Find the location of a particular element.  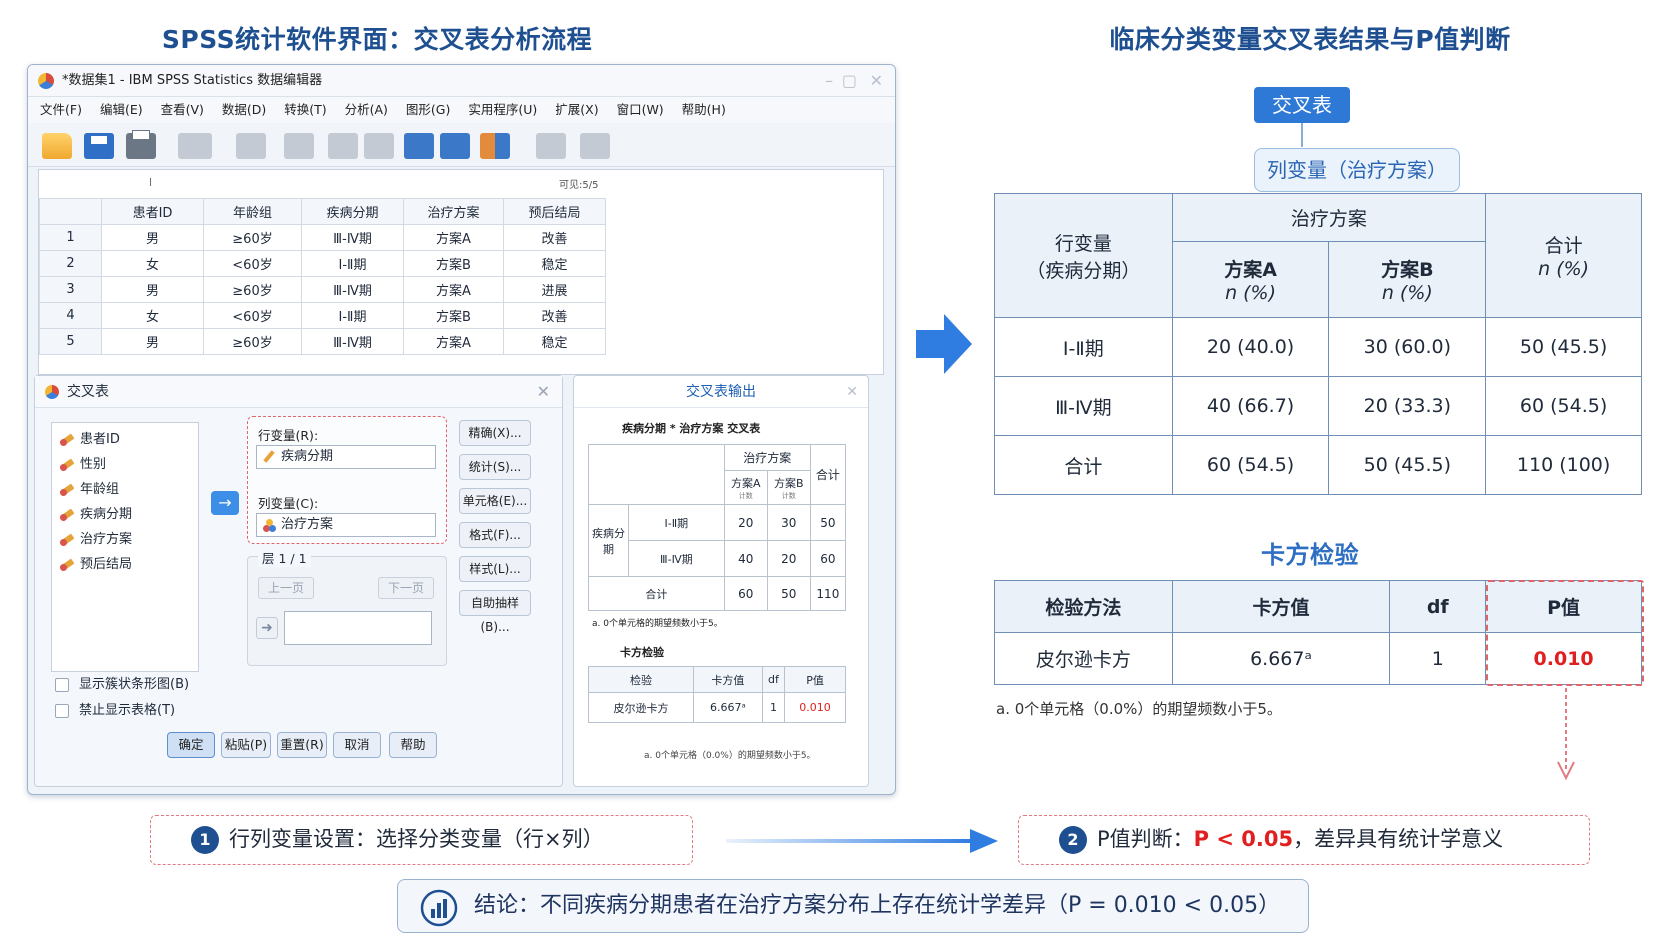

print-icon is located at coordinates (141, 144).